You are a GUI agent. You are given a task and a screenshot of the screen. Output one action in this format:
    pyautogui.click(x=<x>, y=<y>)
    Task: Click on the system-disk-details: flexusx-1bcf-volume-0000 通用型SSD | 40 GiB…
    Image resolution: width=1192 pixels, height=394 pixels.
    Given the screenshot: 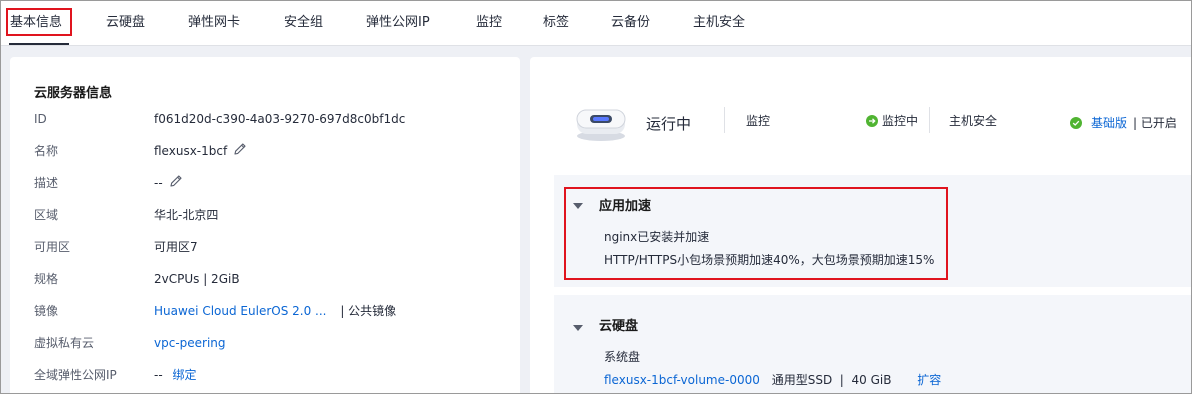 What is the action you would take?
    pyautogui.click(x=772, y=379)
    